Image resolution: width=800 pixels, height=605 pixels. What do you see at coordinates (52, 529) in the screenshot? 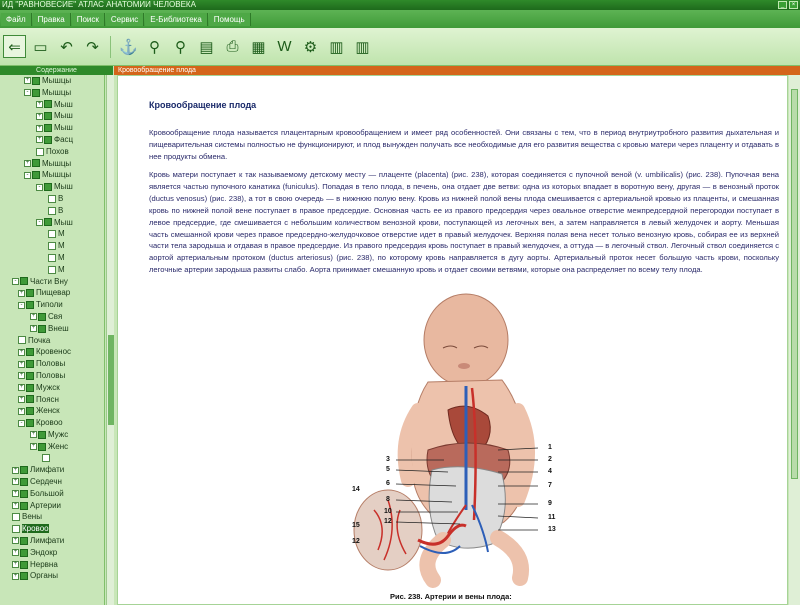
I see `tree-item: Кровоо` at bounding box center [52, 529].